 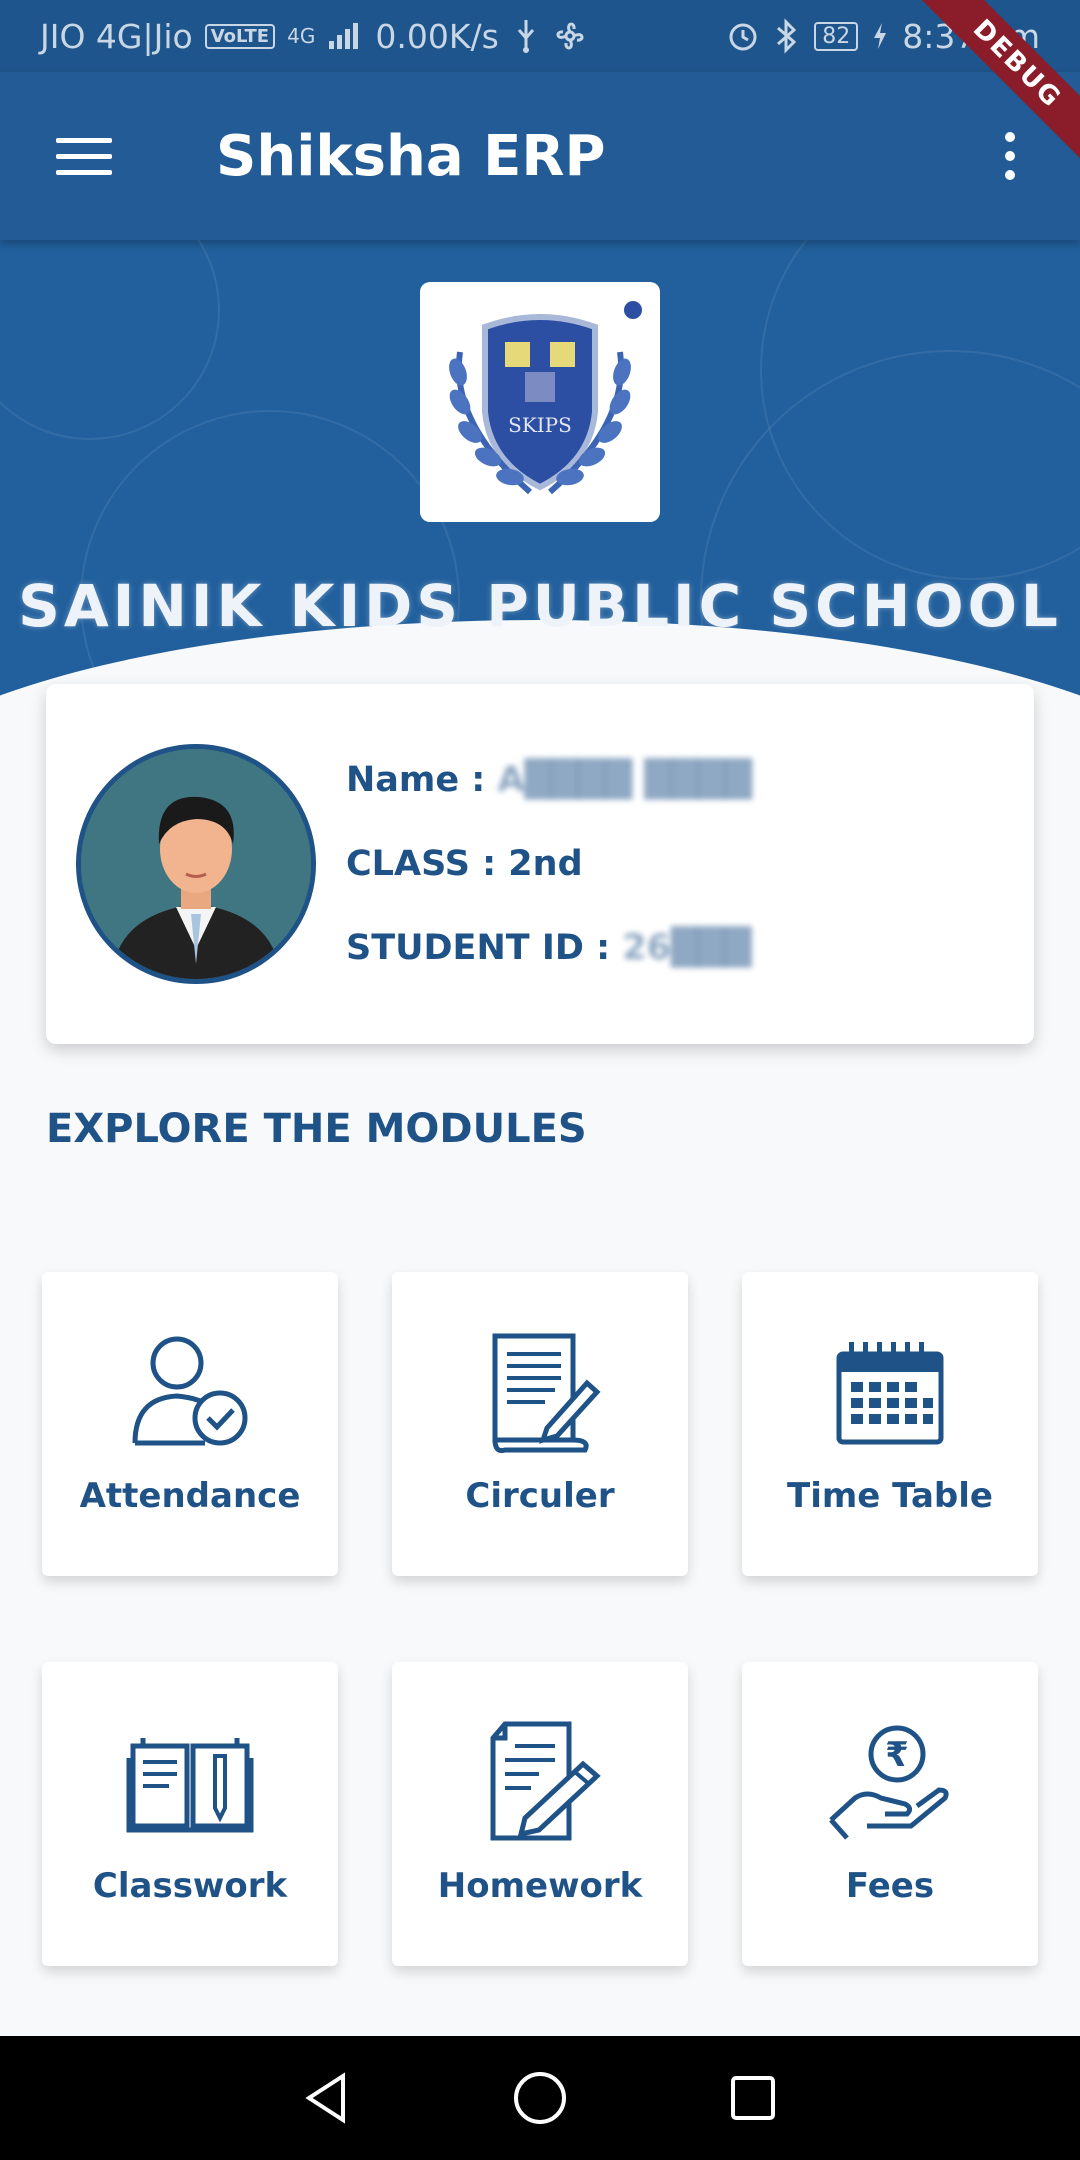 I want to click on app-bar: Shiksha ERP, so click(x=540, y=156).